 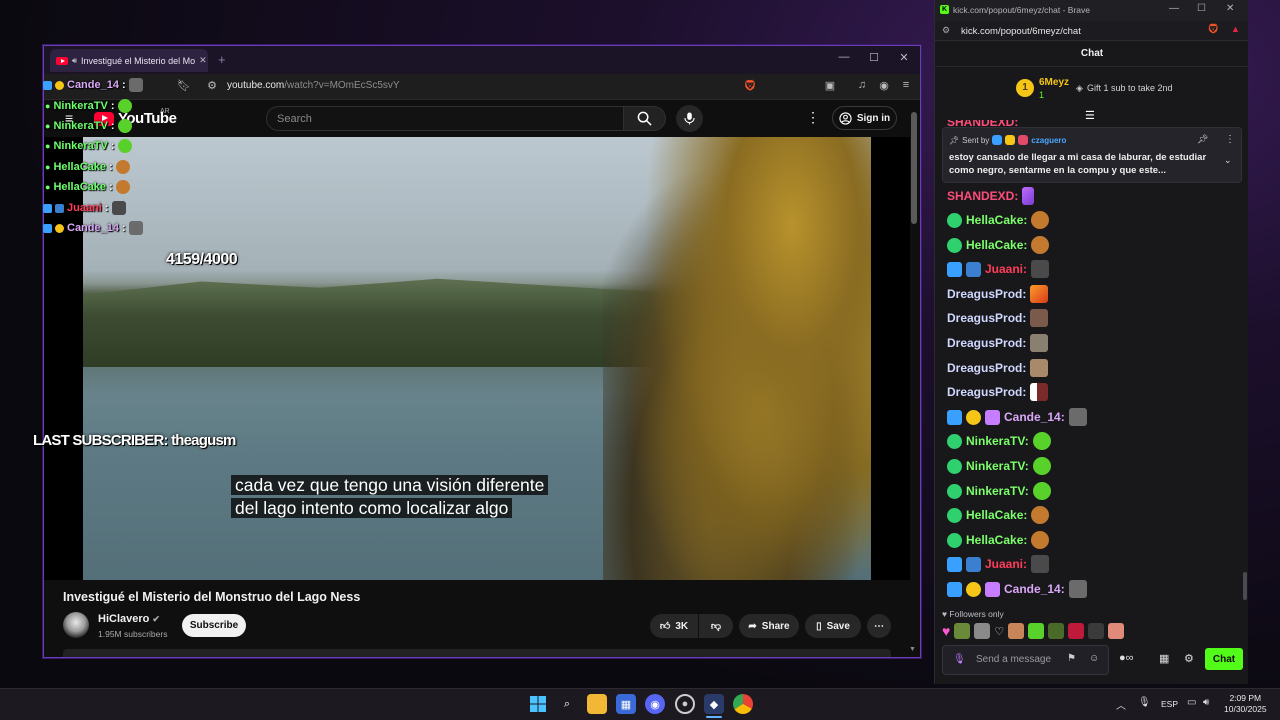 I want to click on chat-scrollbar-thumb, so click(x=1245, y=586).